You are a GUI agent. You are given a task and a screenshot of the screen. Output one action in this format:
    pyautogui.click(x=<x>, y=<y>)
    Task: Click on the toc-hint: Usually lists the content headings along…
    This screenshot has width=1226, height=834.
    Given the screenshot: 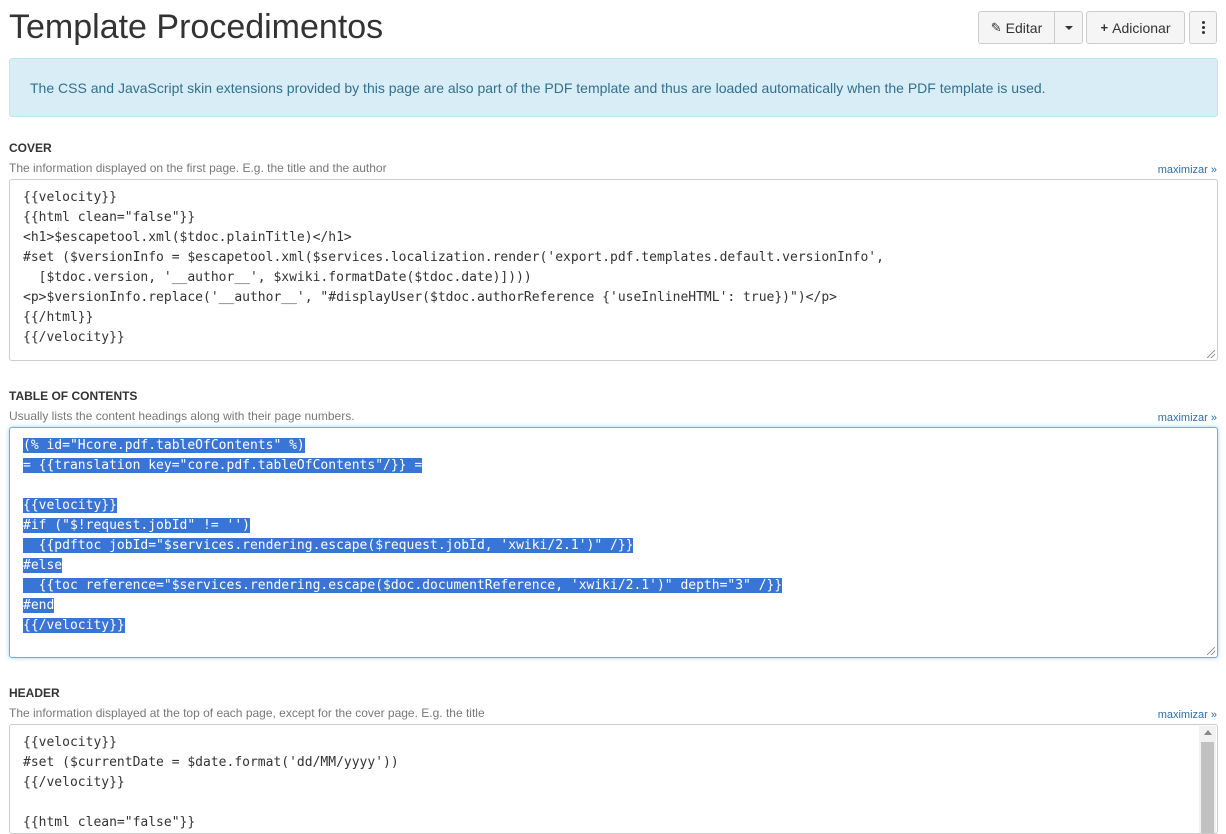 What is the action you would take?
    pyautogui.click(x=182, y=416)
    